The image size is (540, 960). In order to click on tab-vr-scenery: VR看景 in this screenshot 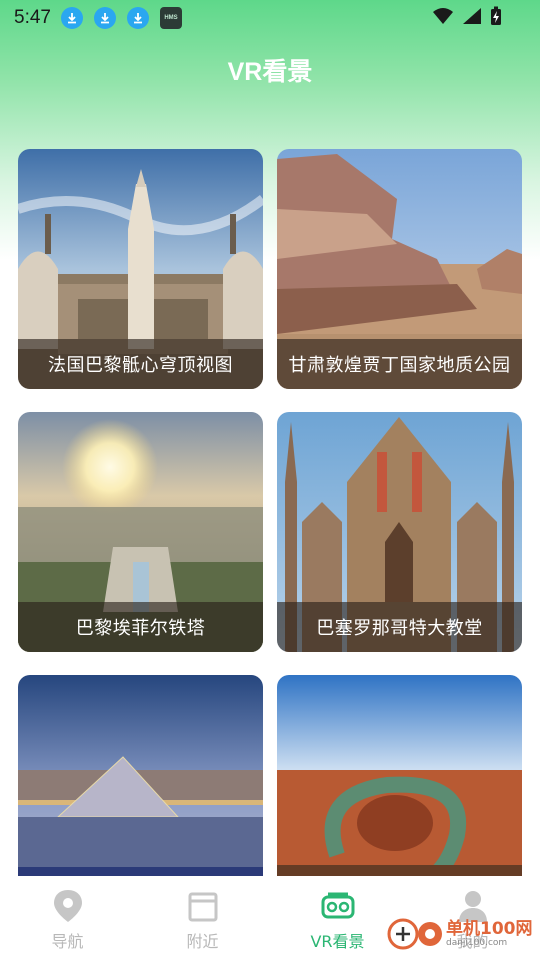, I will do `click(337, 918)`.